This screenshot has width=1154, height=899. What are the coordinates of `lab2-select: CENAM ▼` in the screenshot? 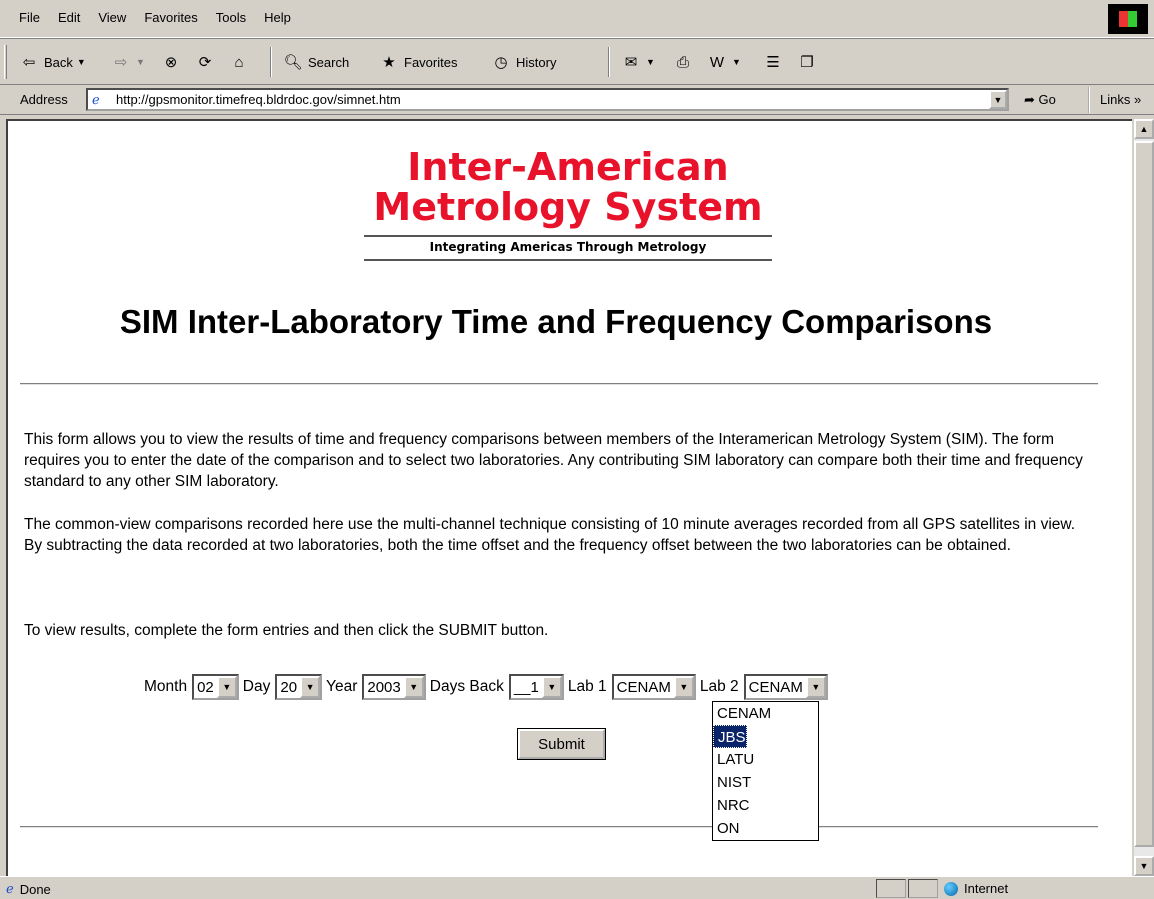 It's located at (785, 687).